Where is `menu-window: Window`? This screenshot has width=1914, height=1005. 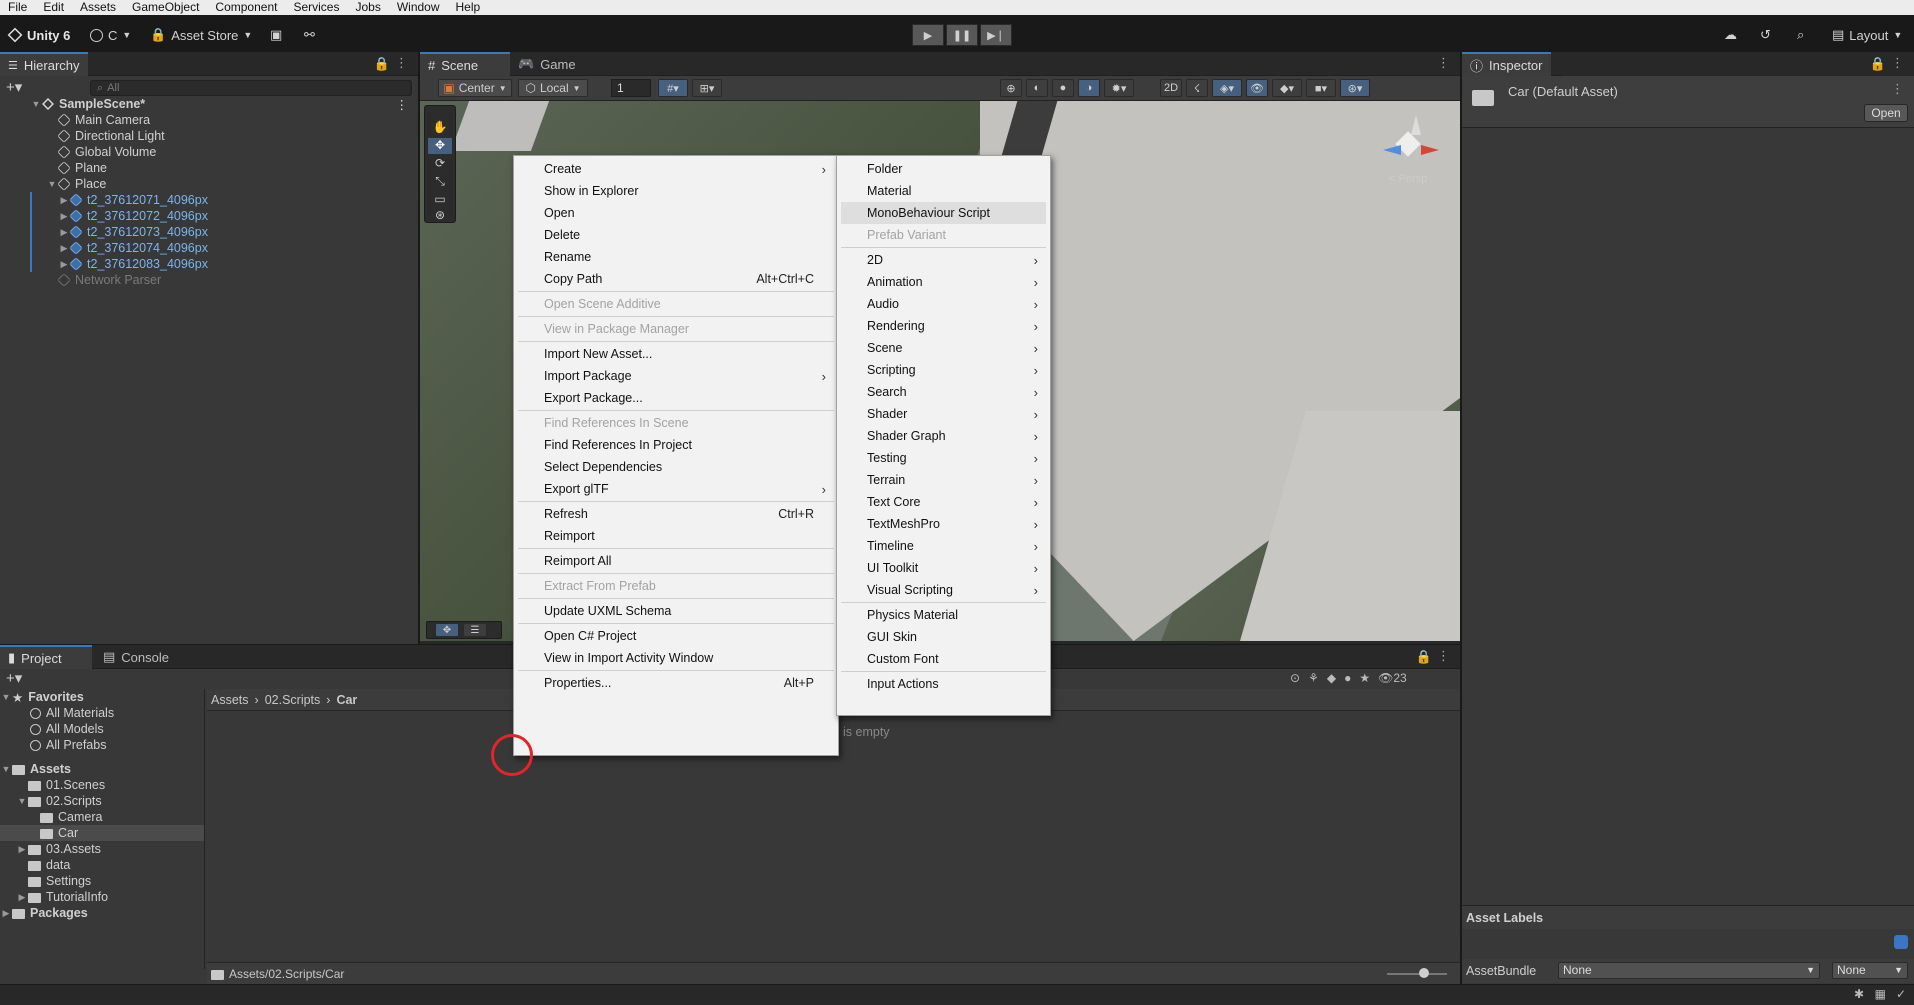 menu-window: Window is located at coordinates (418, 7).